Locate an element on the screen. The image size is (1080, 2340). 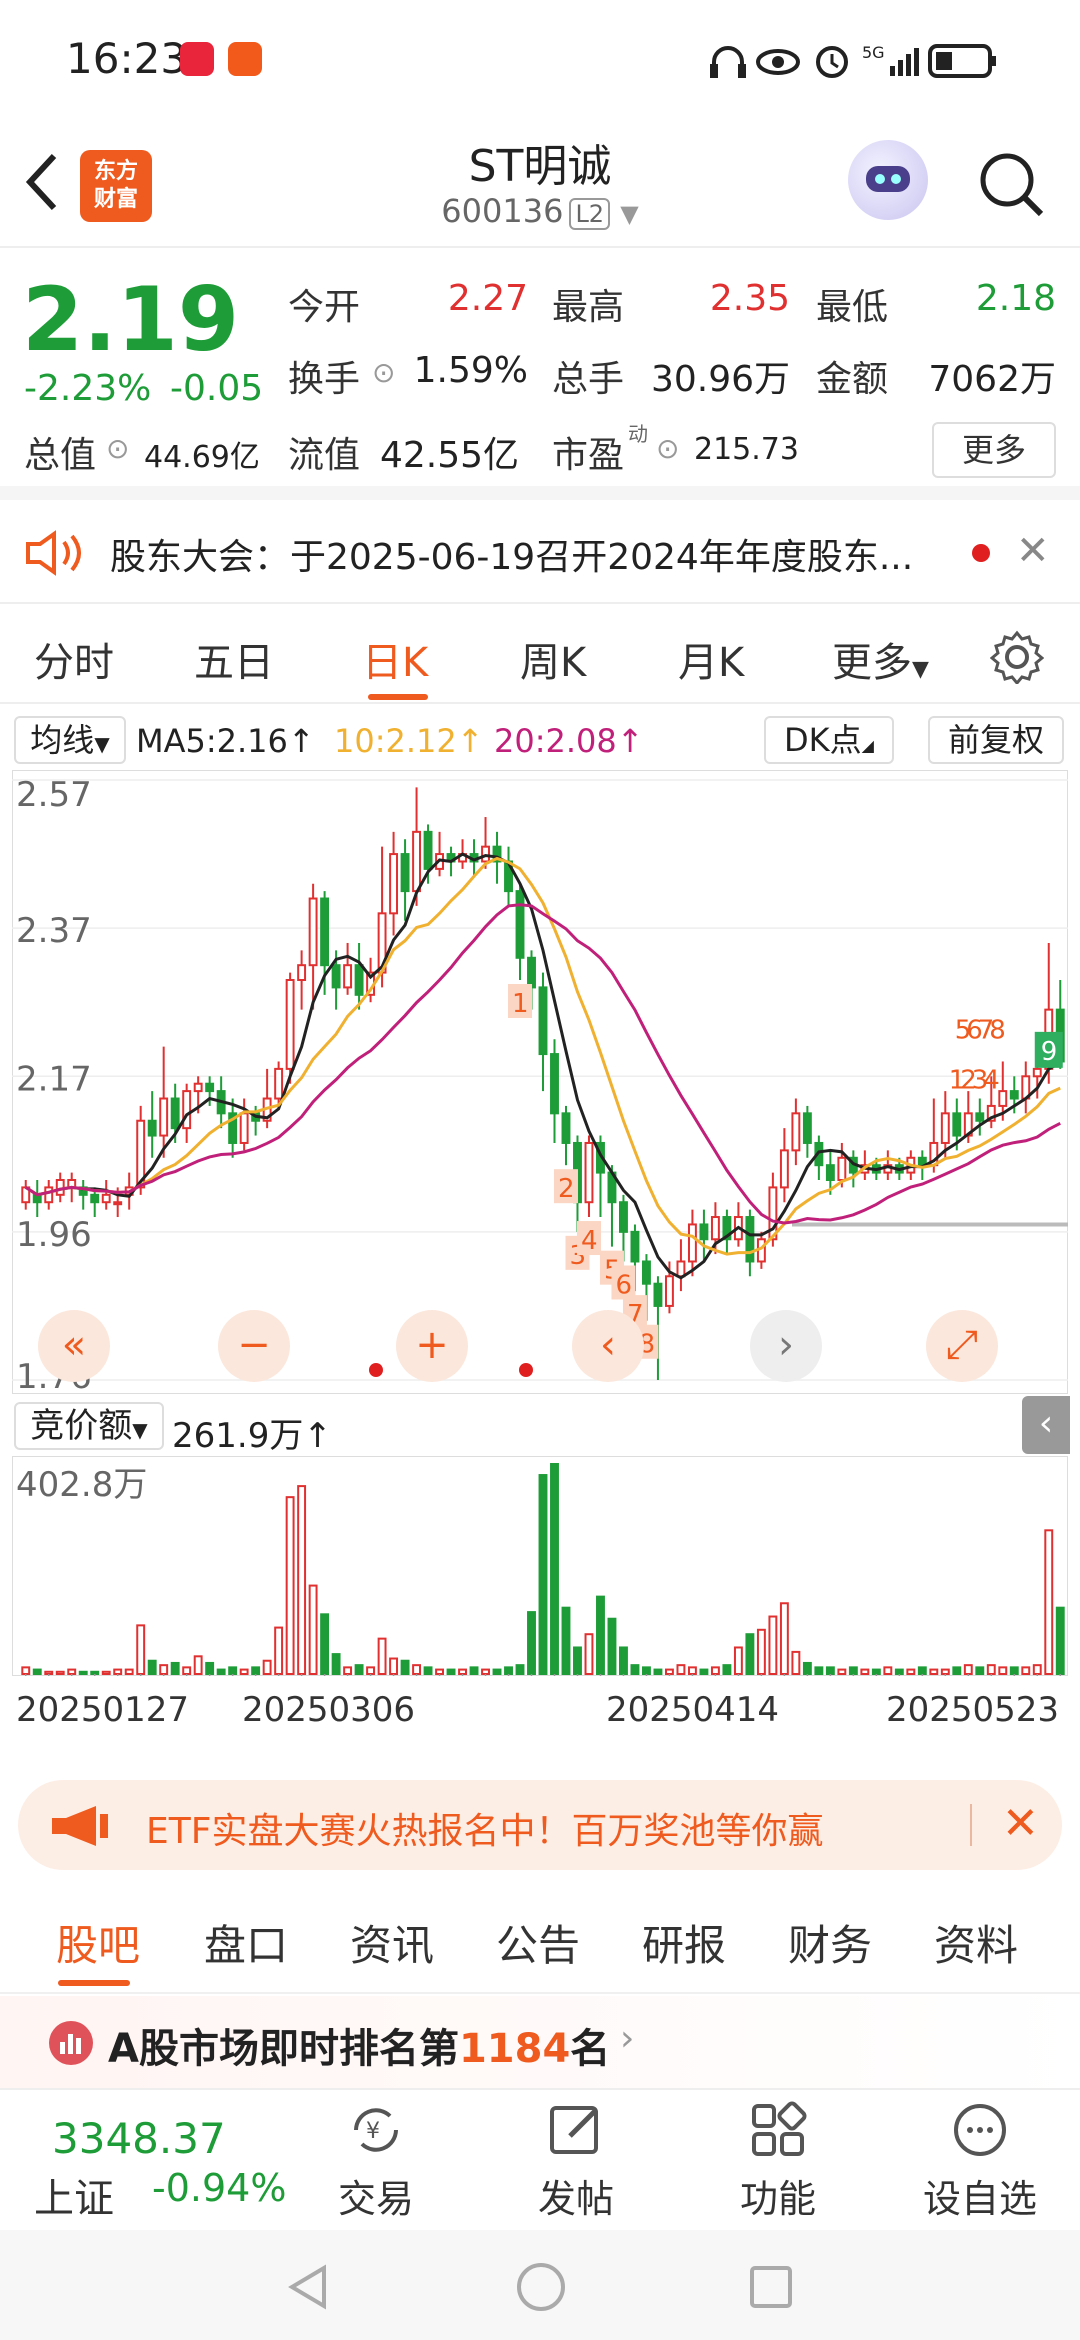
zoom-in-button: + is located at coordinates (432, 1346).